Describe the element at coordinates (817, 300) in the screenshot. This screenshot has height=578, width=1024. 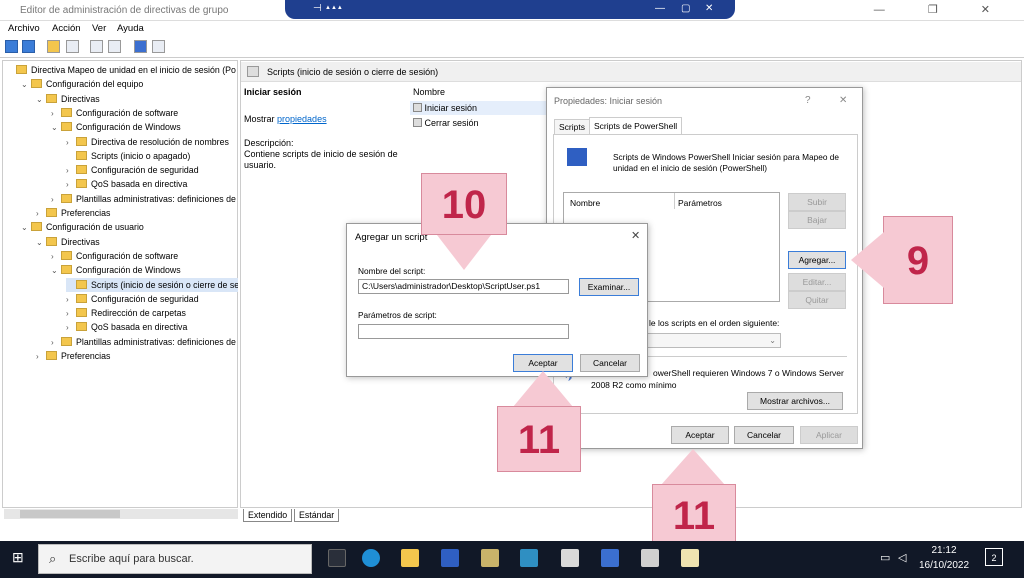
I see `remove-button: Quitar` at that location.